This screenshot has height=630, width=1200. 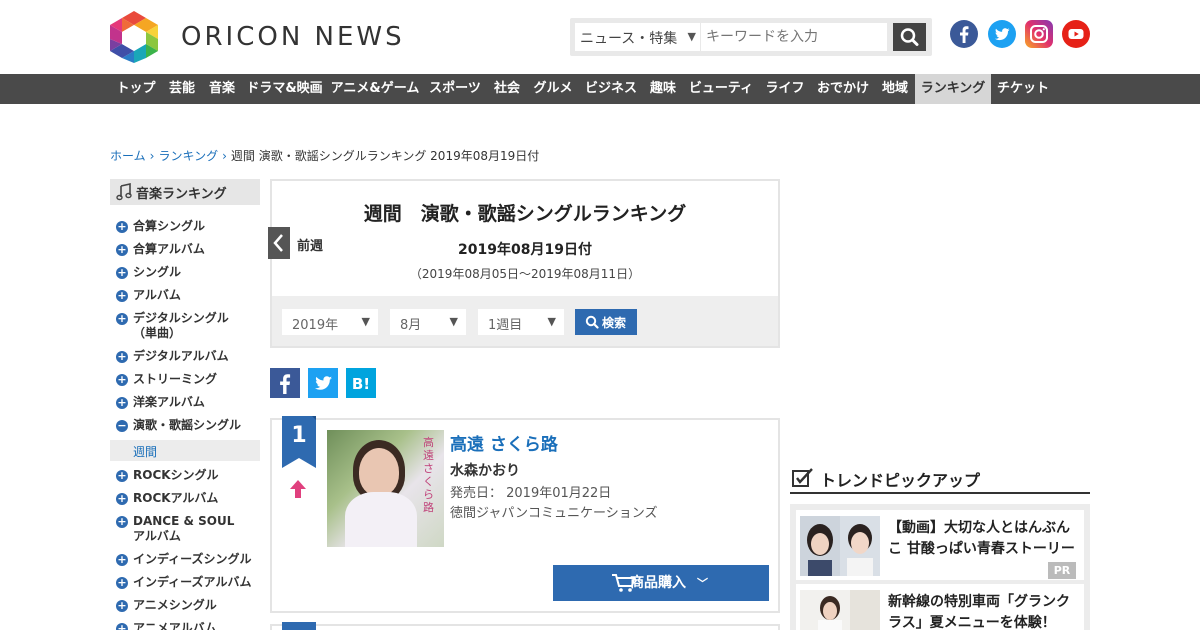 What do you see at coordinates (330, 322) in the screenshot?
I see `year-select: 2019年 ▼` at bounding box center [330, 322].